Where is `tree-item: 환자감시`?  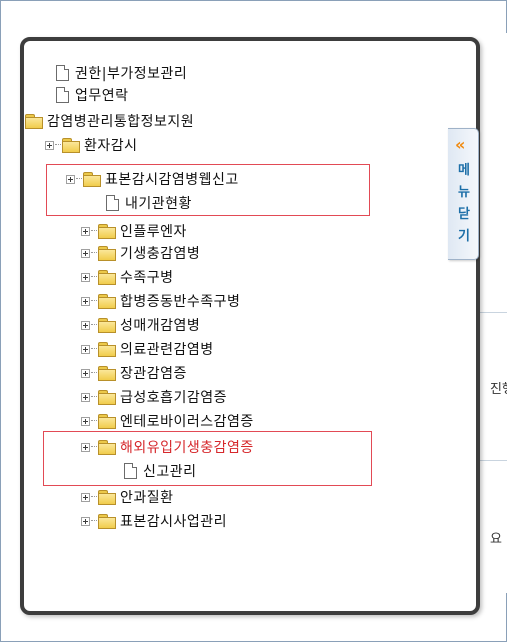
tree-item: 환자감시 is located at coordinates (91, 145).